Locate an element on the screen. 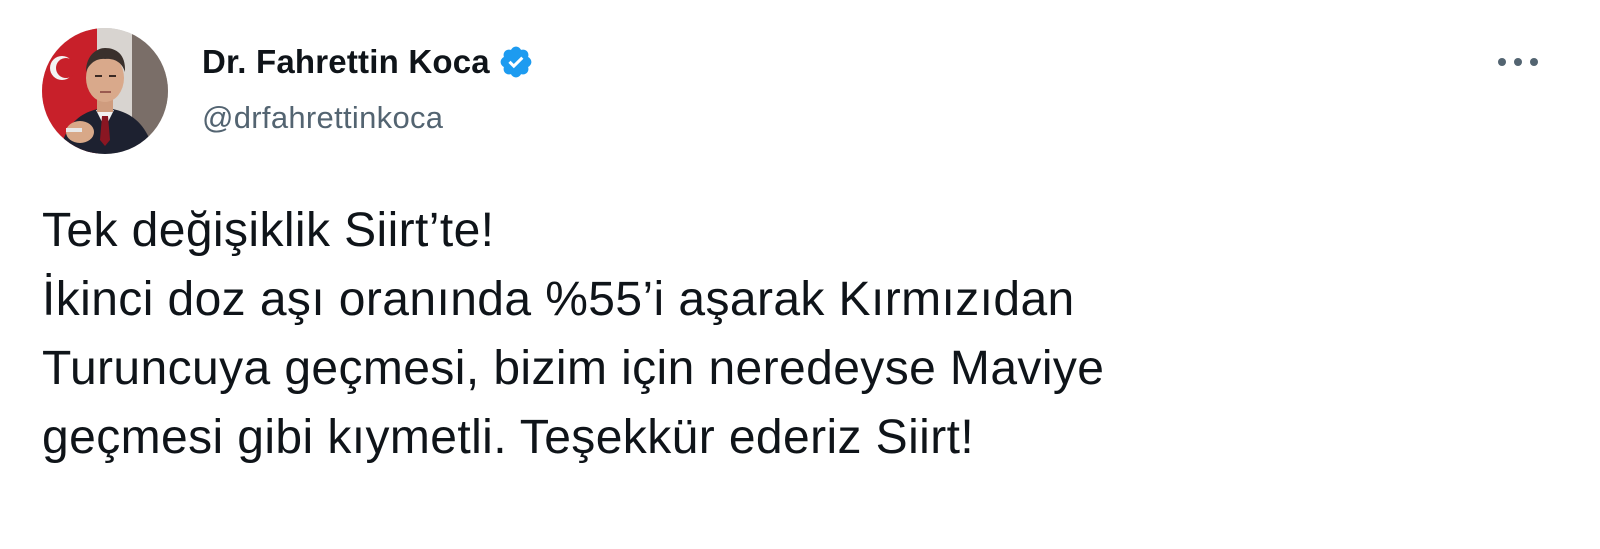  avatar is located at coordinates (105, 91).